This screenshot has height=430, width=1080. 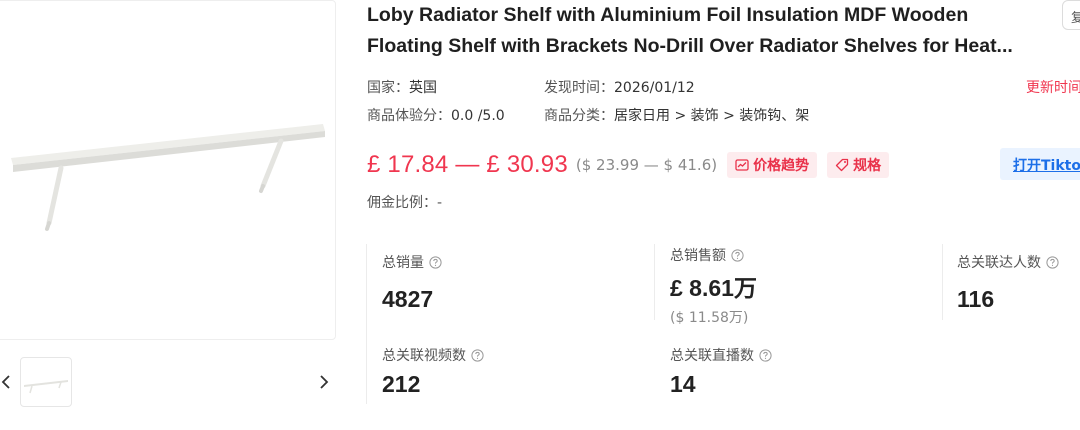 I want to click on commission-info: 佣金比例：-, so click(x=404, y=202).